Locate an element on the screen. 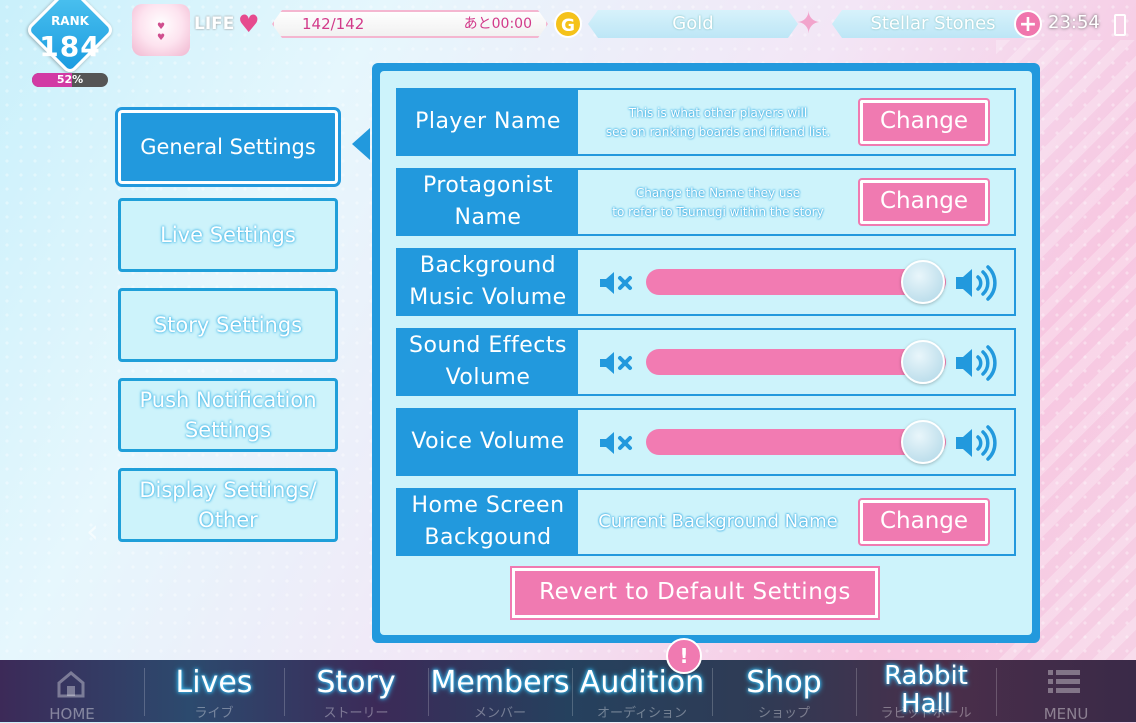 The height and width of the screenshot is (723, 1136). nav-members-sub: メンバー is located at coordinates (499, 713).